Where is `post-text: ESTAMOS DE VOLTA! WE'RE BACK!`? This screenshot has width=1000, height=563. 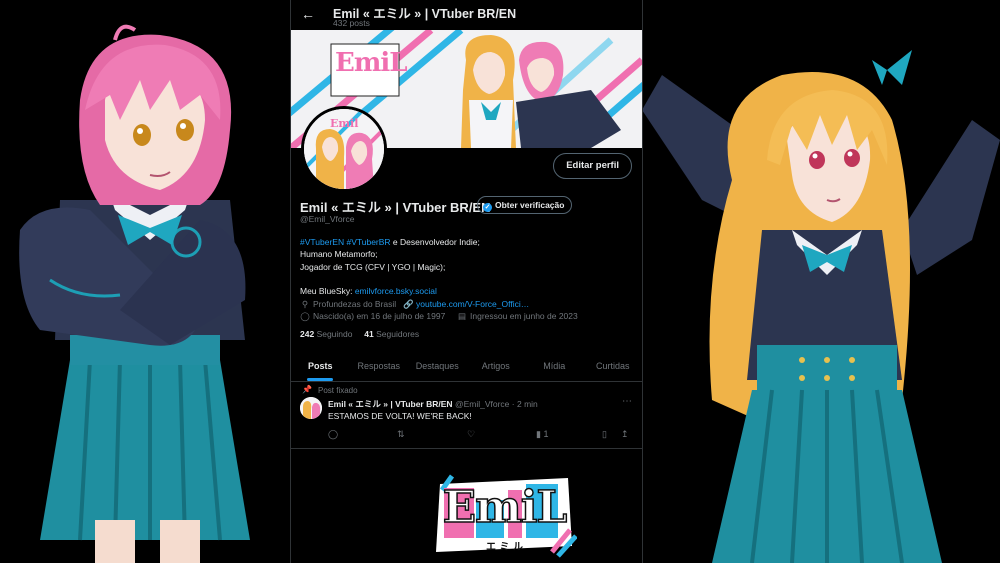
post-text: ESTAMOS DE VOLTA! WE'RE BACK! is located at coordinates (400, 416).